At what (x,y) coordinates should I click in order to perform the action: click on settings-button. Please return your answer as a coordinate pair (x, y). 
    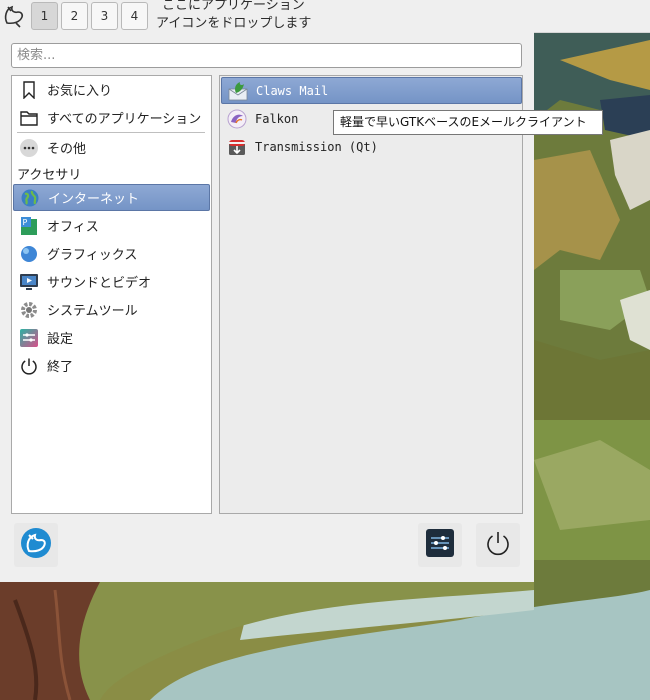
    Looking at the image, I should click on (440, 545).